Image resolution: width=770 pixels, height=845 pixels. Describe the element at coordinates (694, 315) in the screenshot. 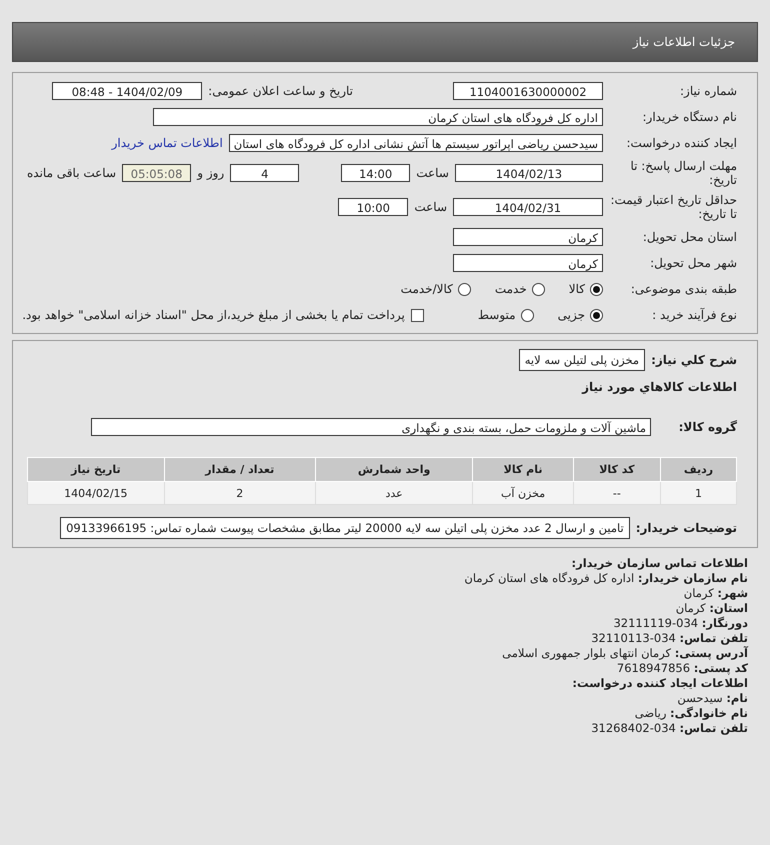

I see `field-label: نوع فرآیند خرید :` at that location.